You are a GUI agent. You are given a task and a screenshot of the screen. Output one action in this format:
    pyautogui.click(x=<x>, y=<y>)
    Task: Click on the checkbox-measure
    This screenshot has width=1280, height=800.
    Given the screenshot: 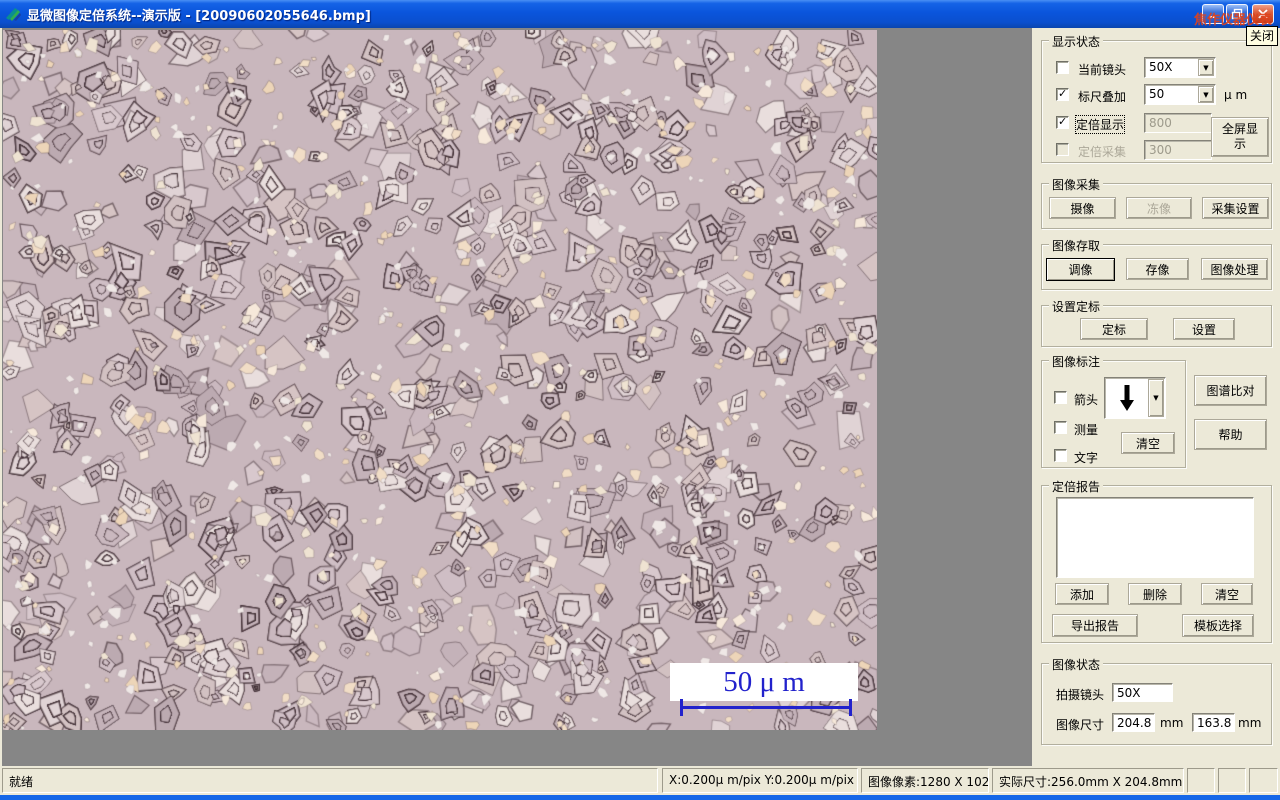 What is the action you would take?
    pyautogui.click(x=1060, y=427)
    